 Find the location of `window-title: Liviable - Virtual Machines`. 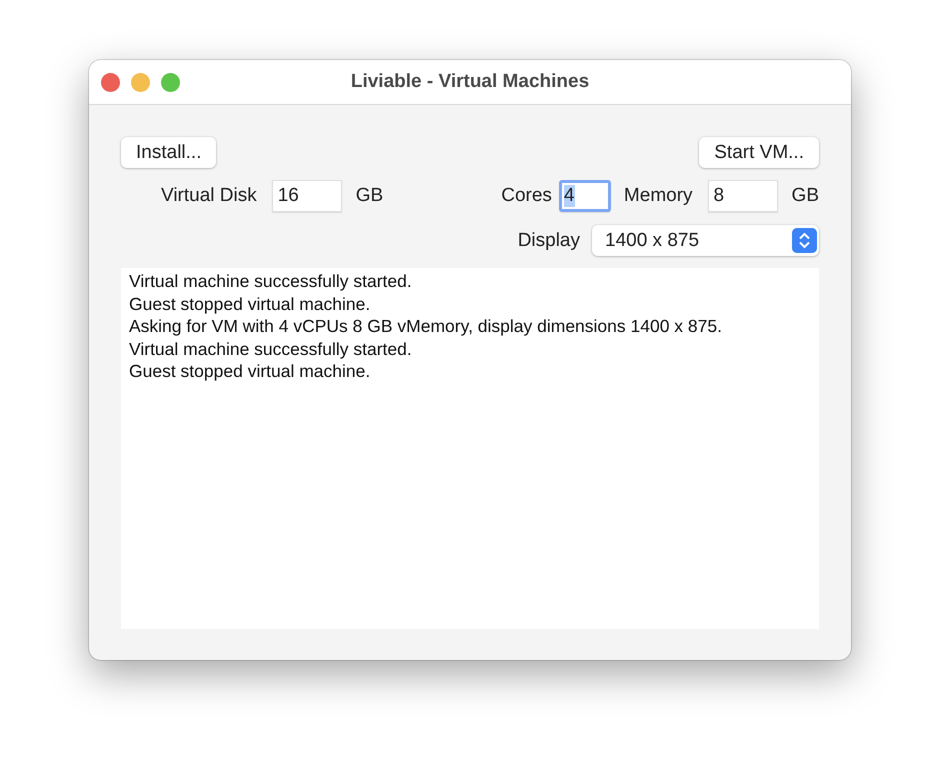

window-title: Liviable - Virtual Machines is located at coordinates (470, 81).